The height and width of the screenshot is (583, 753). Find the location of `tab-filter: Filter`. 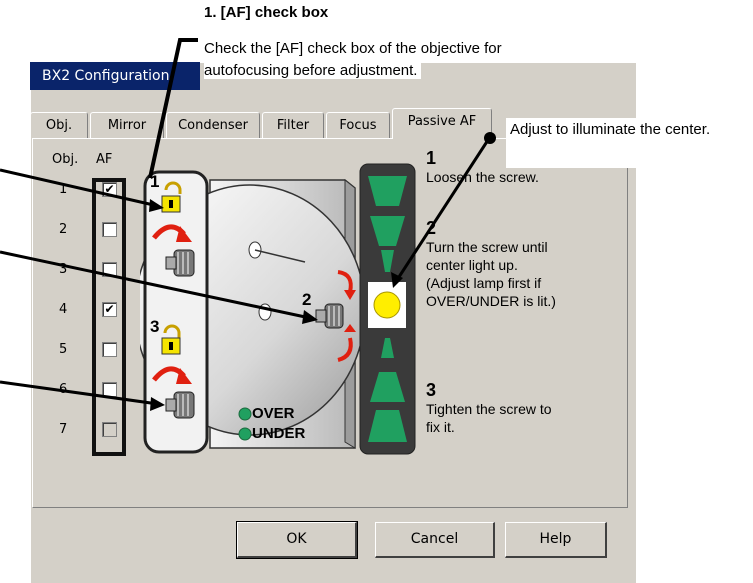

tab-filter: Filter is located at coordinates (293, 125).